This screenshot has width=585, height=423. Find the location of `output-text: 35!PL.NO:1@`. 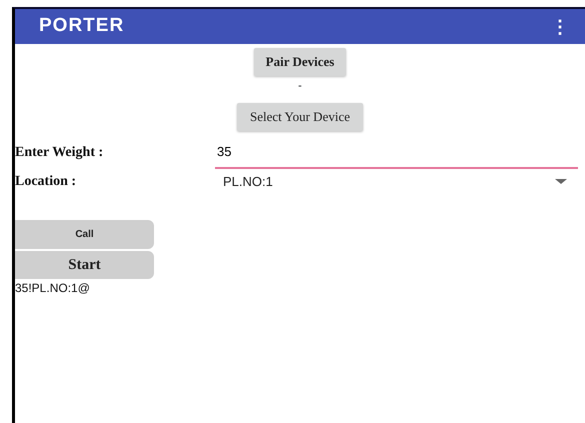

output-text: 35!PL.NO:1@ is located at coordinates (53, 288).